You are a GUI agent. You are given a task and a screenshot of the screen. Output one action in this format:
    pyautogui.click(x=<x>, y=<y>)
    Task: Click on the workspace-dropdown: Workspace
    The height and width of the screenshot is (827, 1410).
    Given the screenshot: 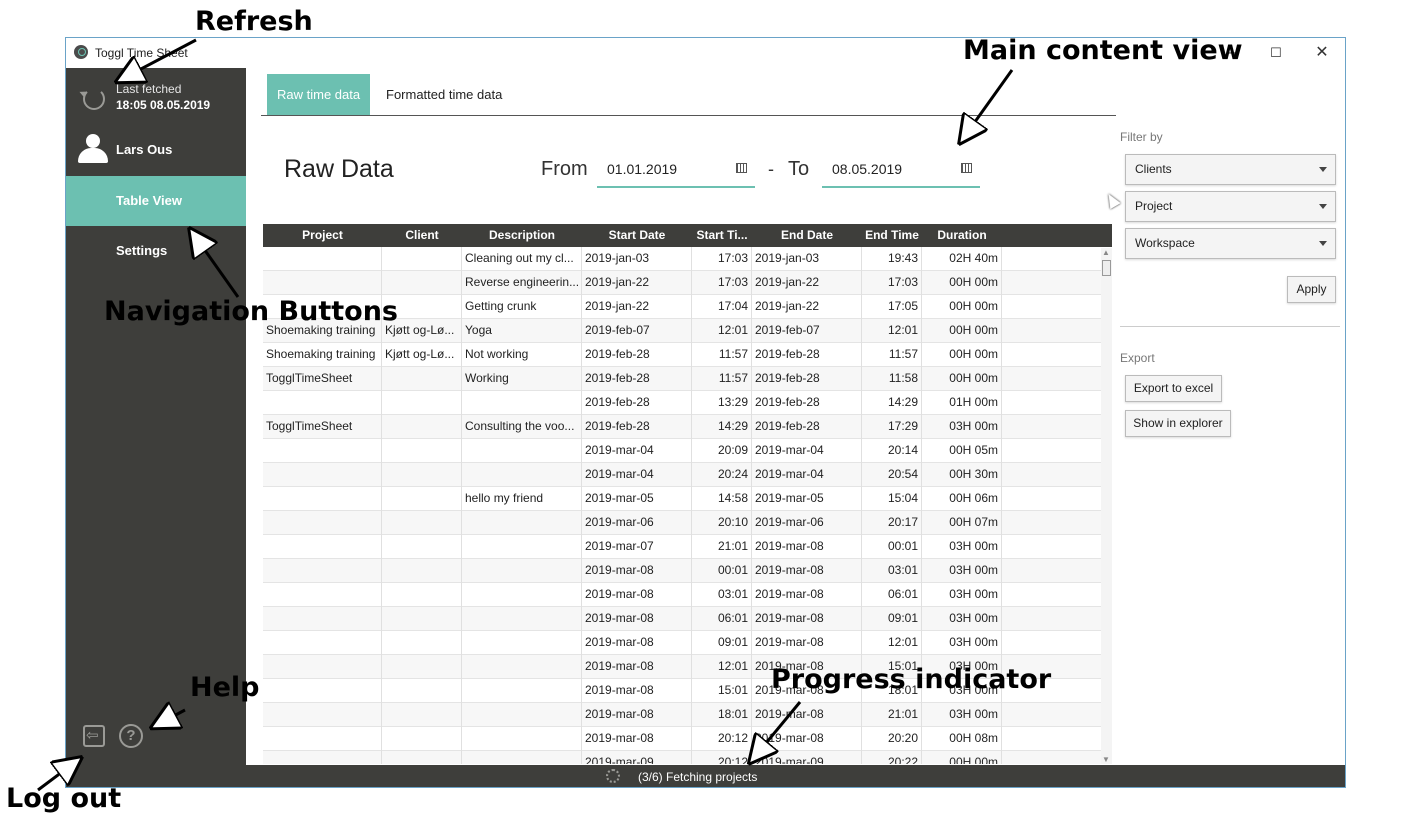 What is the action you would take?
    pyautogui.click(x=1230, y=243)
    